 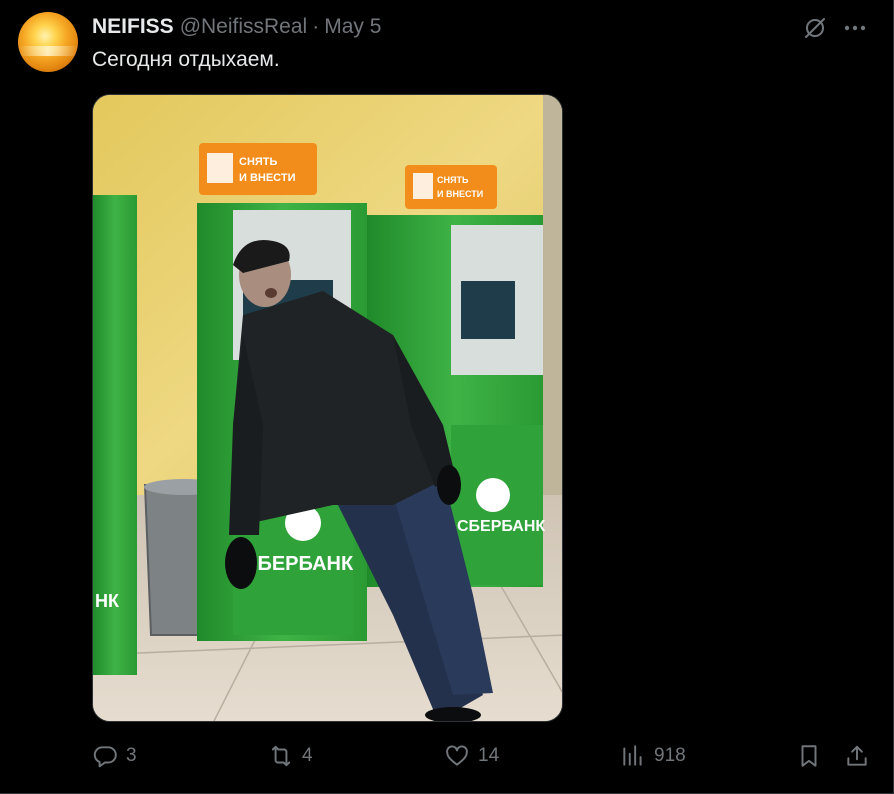 I want to click on sign2-line1: СНЯТЬ, so click(x=453, y=180).